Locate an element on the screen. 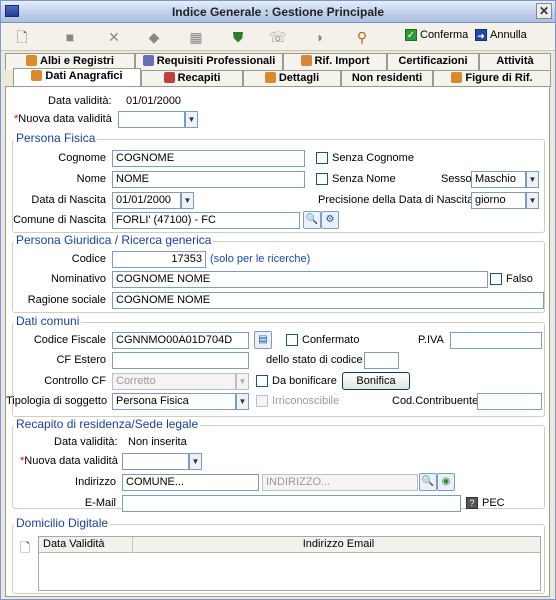 The width and height of the screenshot is (556, 600). handshake-icon: ◆ is located at coordinates (154, 37).